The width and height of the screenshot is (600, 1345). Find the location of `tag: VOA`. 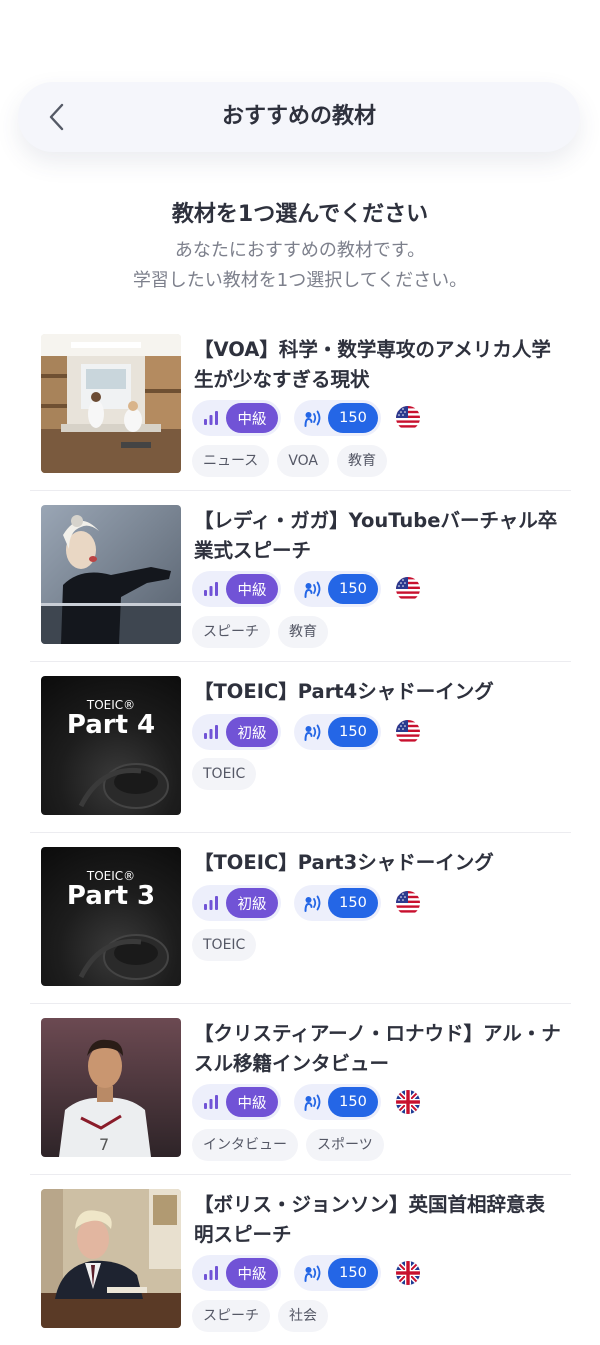

tag: VOA is located at coordinates (303, 461).